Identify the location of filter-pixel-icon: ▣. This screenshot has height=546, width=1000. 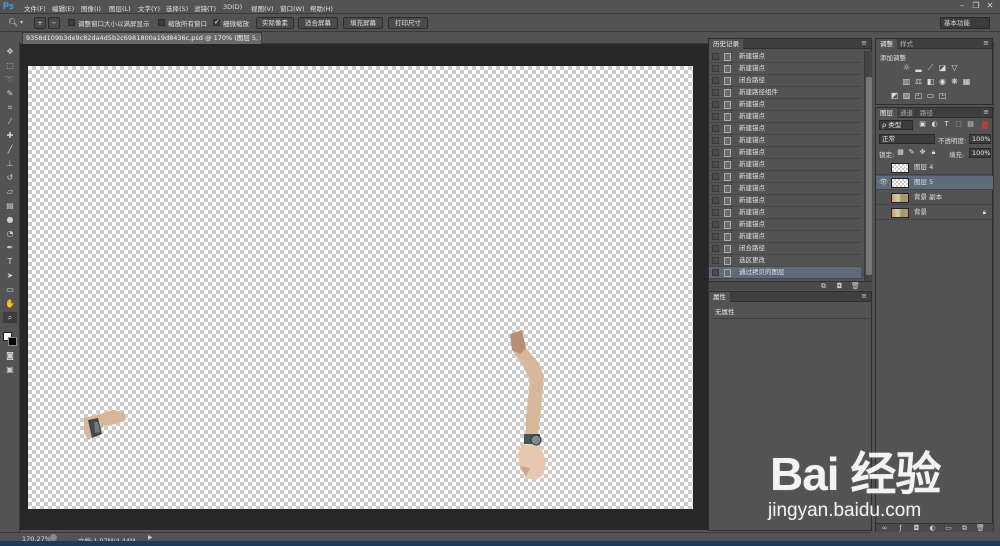
(922, 124).